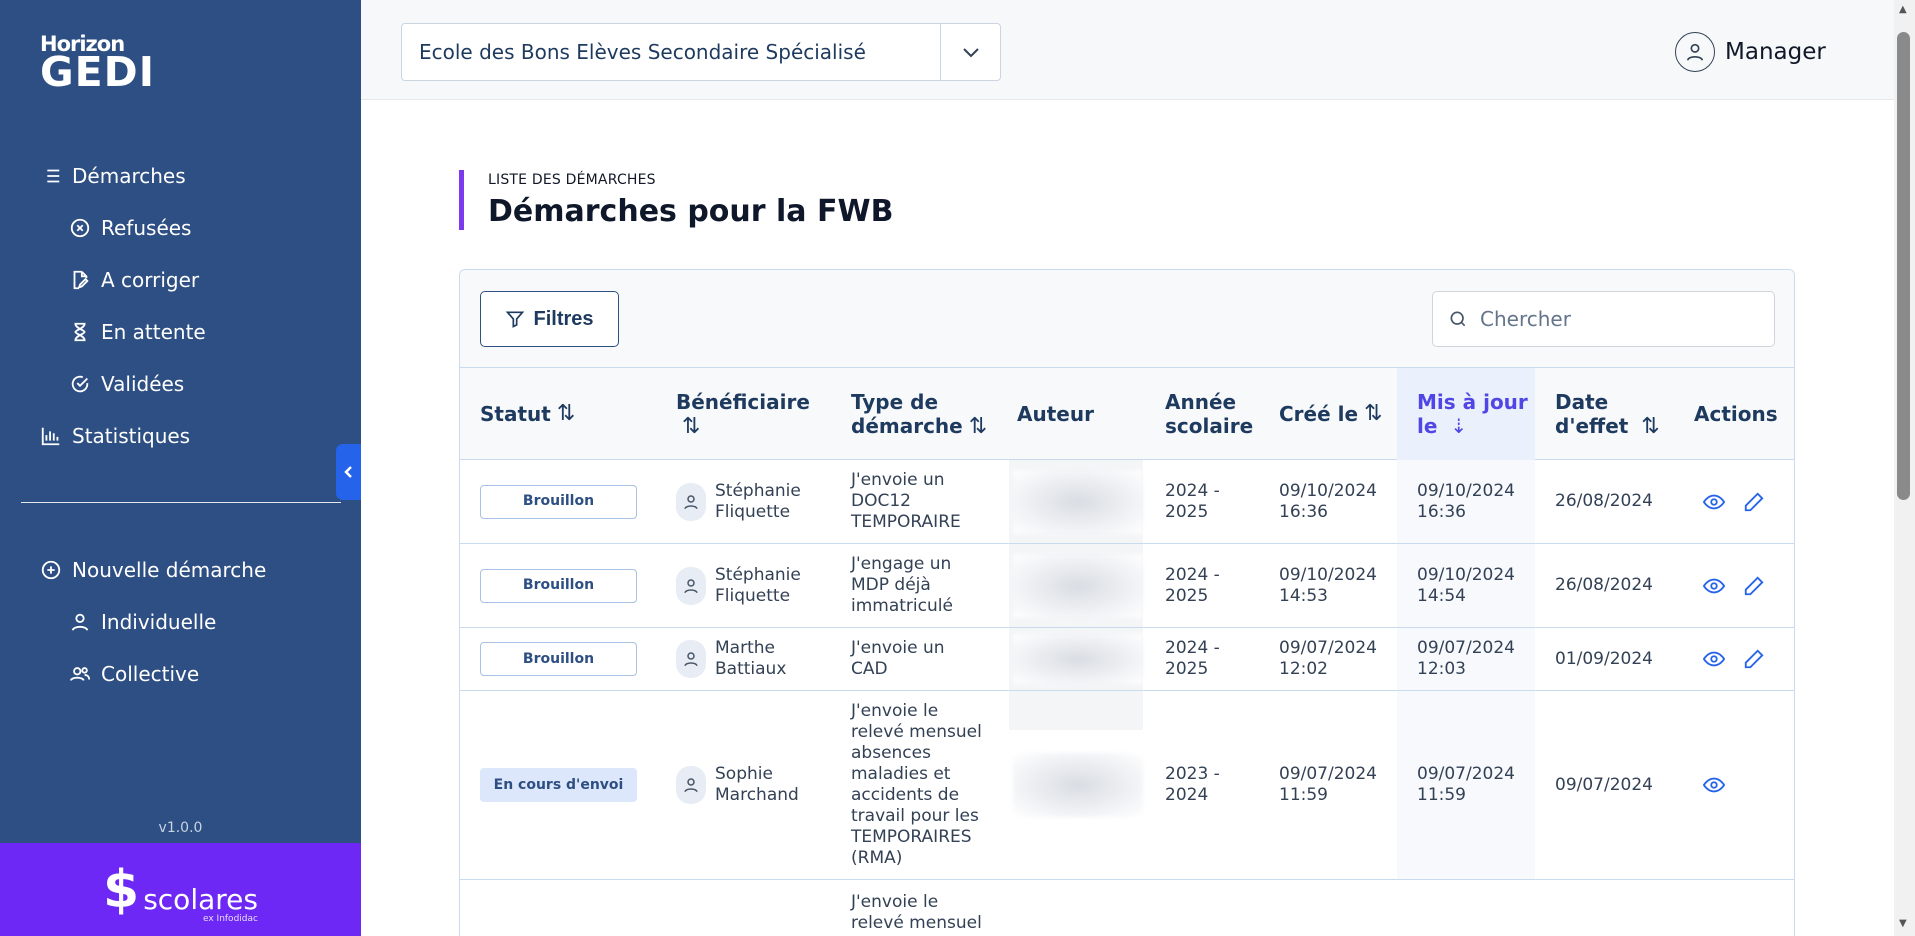 The image size is (1915, 936). Describe the element at coordinates (563, 318) in the screenshot. I see `filters-button-label: Filtres` at that location.